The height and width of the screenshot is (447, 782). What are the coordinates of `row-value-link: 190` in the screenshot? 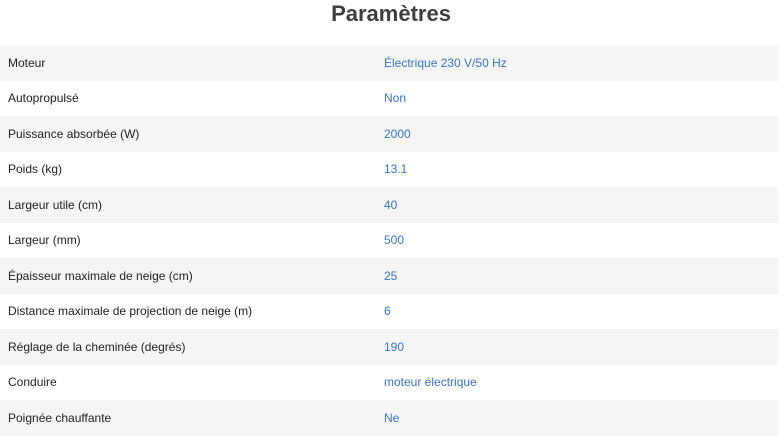 It's located at (581, 347).